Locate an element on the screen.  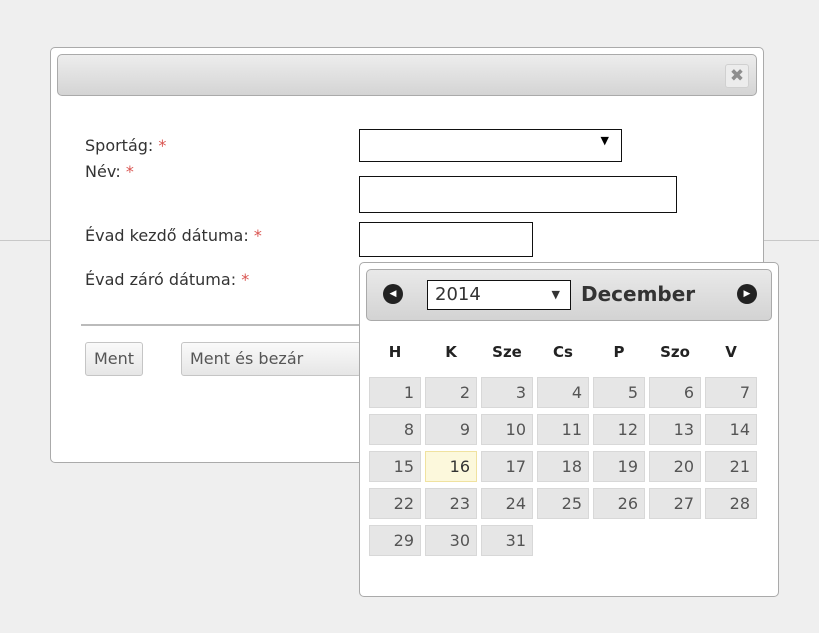
calendar-day: 30 is located at coordinates (451, 540).